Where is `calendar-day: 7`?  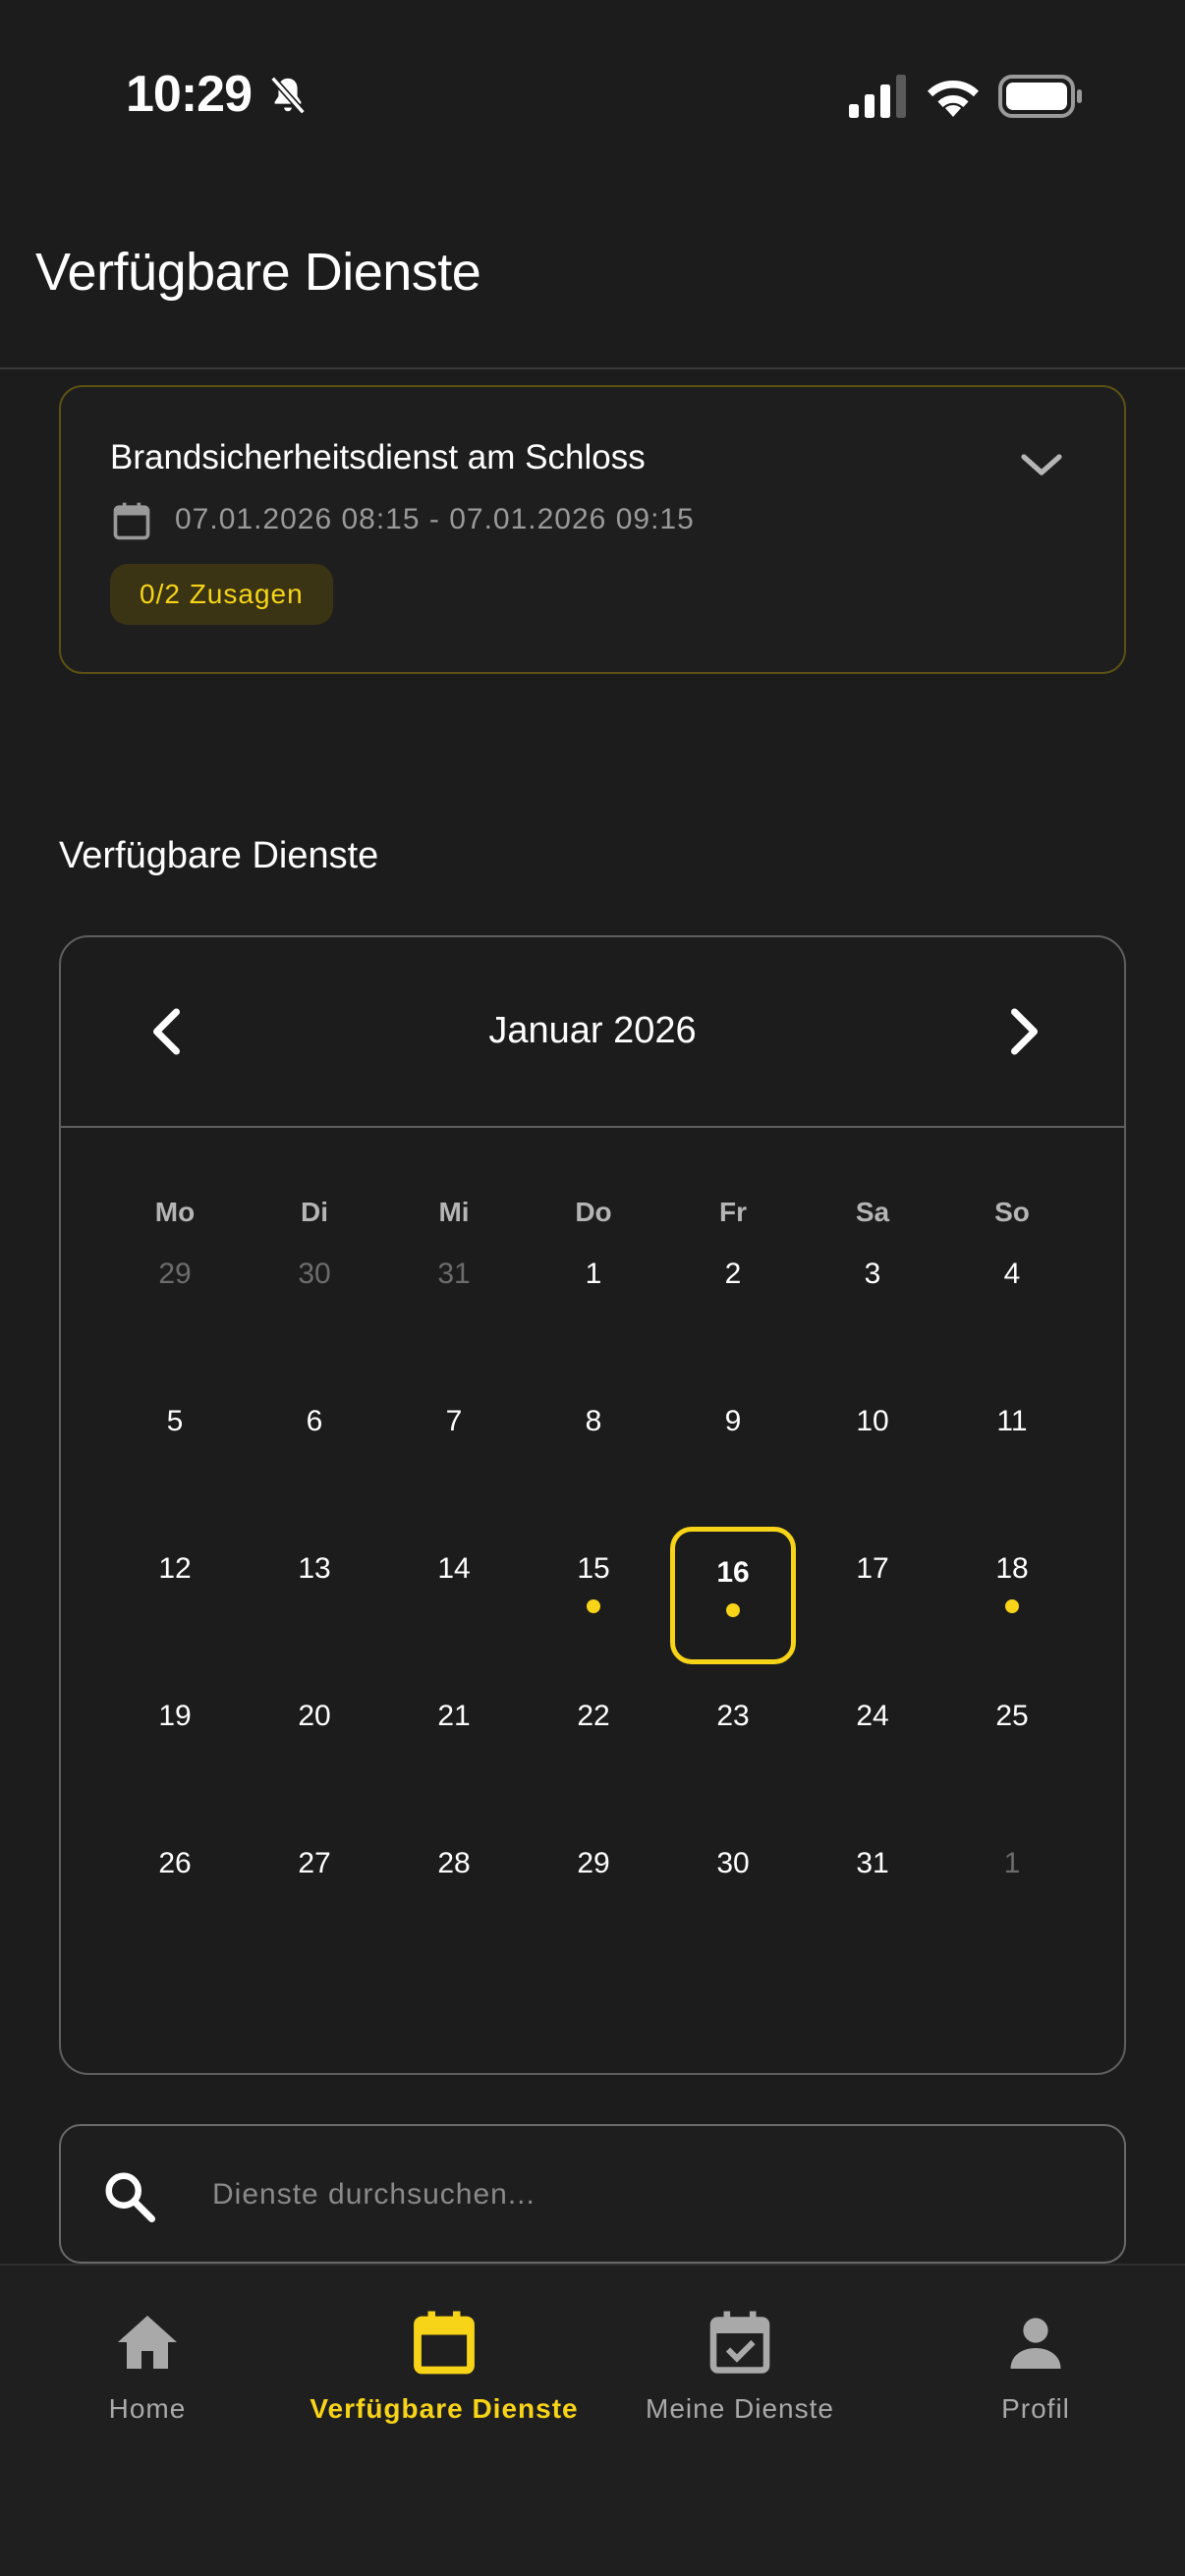
calendar-day: 7 is located at coordinates (454, 1421).